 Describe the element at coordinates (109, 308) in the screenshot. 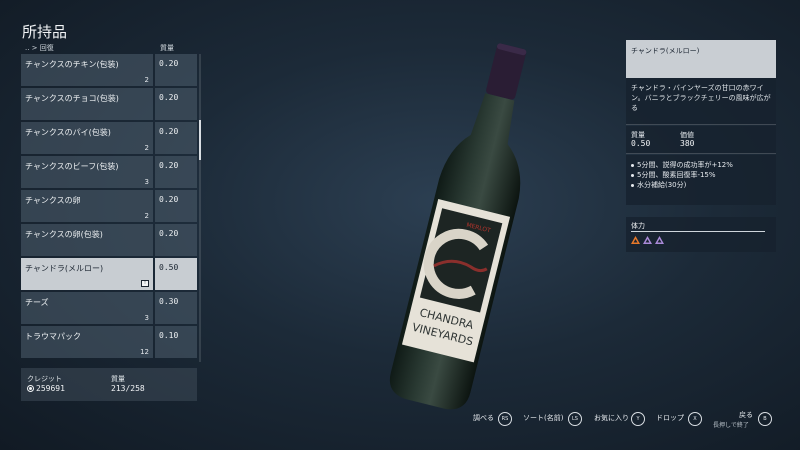

I see `list-item: チーズ 3 0.30` at that location.